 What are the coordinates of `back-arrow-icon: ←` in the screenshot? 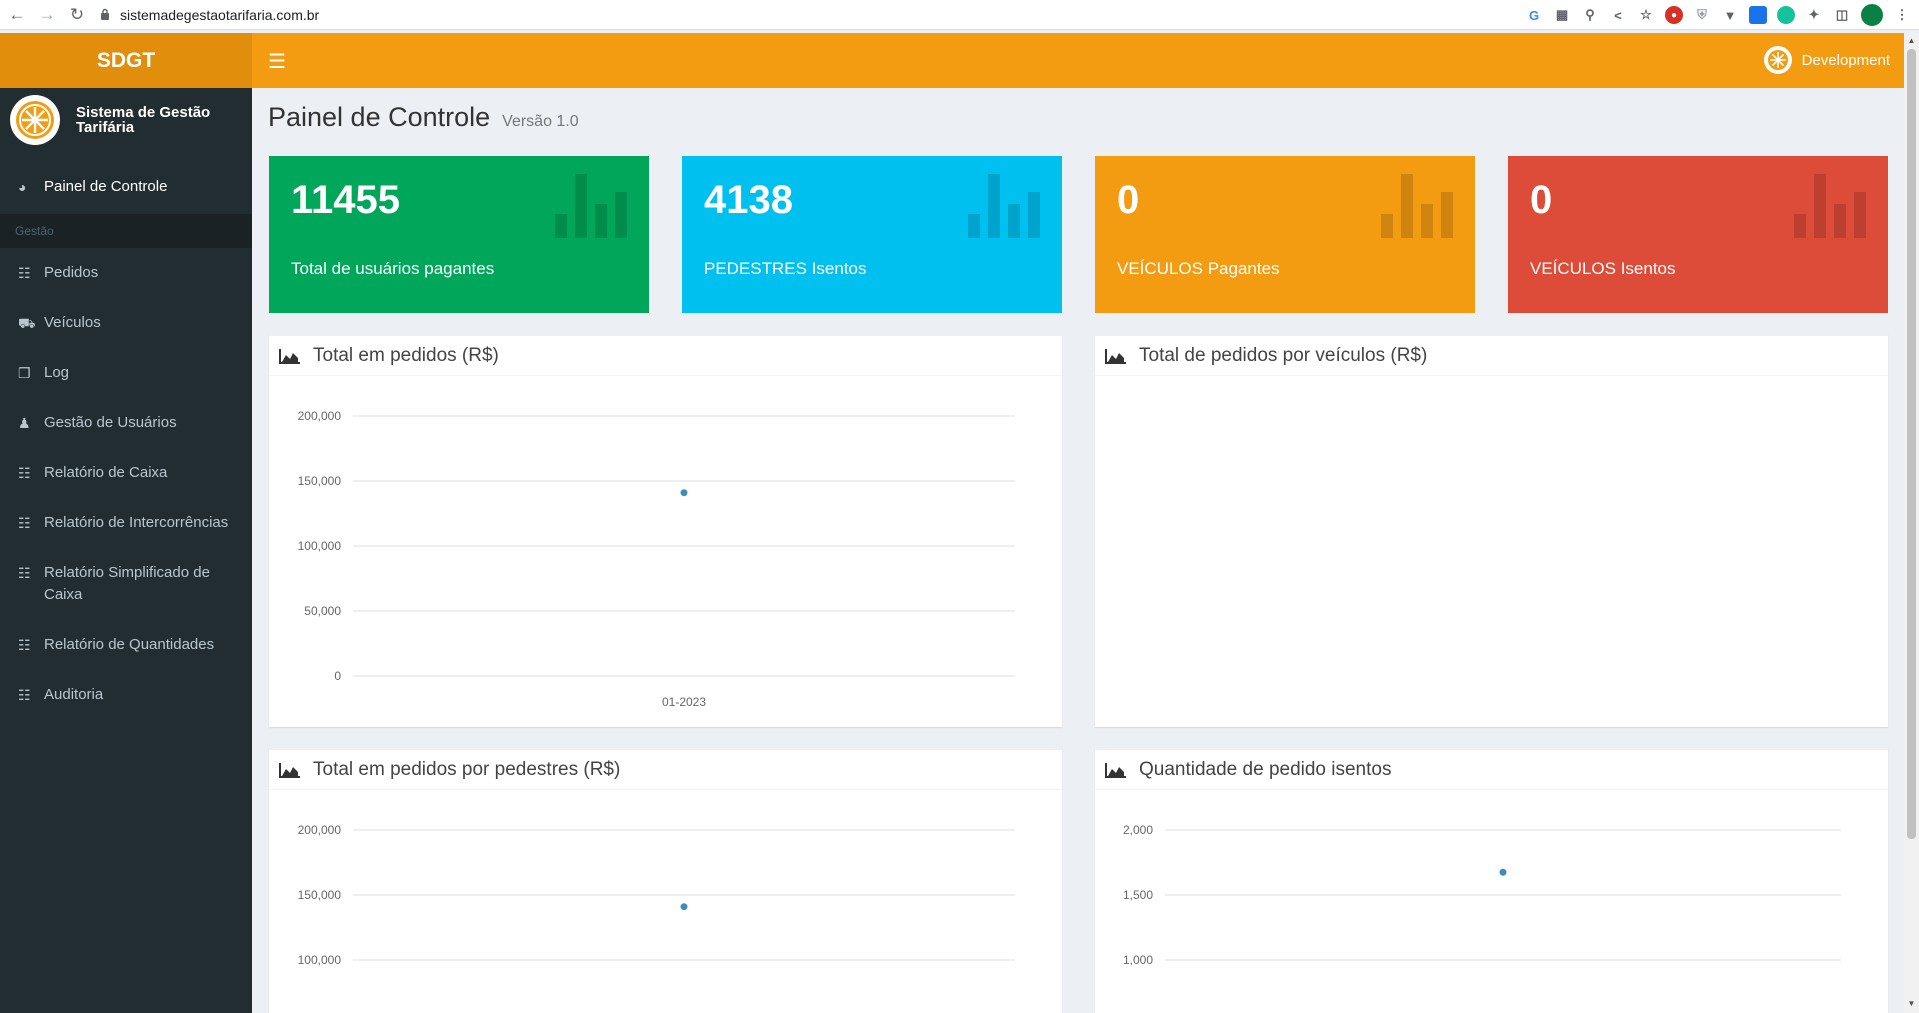 It's located at (17, 15).